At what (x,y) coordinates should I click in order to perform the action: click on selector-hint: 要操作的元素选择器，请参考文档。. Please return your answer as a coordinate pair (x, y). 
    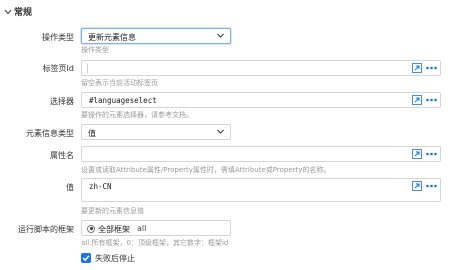
    Looking at the image, I should click on (137, 115).